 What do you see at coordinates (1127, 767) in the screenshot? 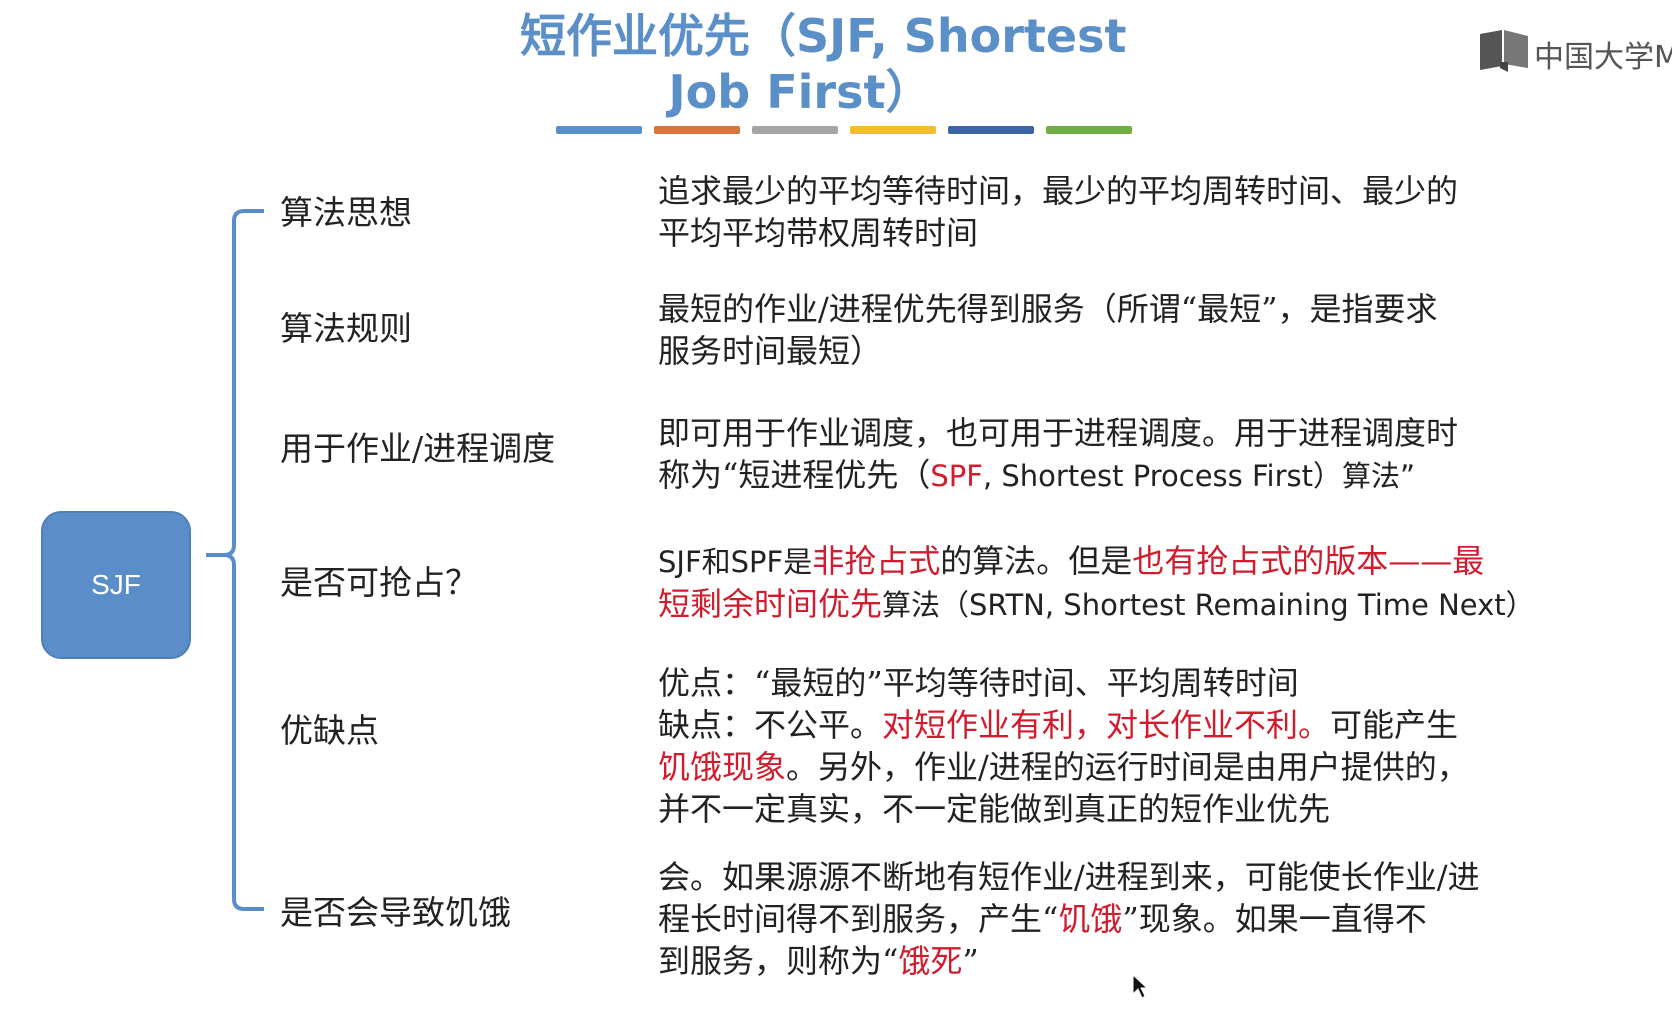
I see `desc-text: 。另外，作业/进程的运行时间是由用户提供的，` at bounding box center [1127, 767].